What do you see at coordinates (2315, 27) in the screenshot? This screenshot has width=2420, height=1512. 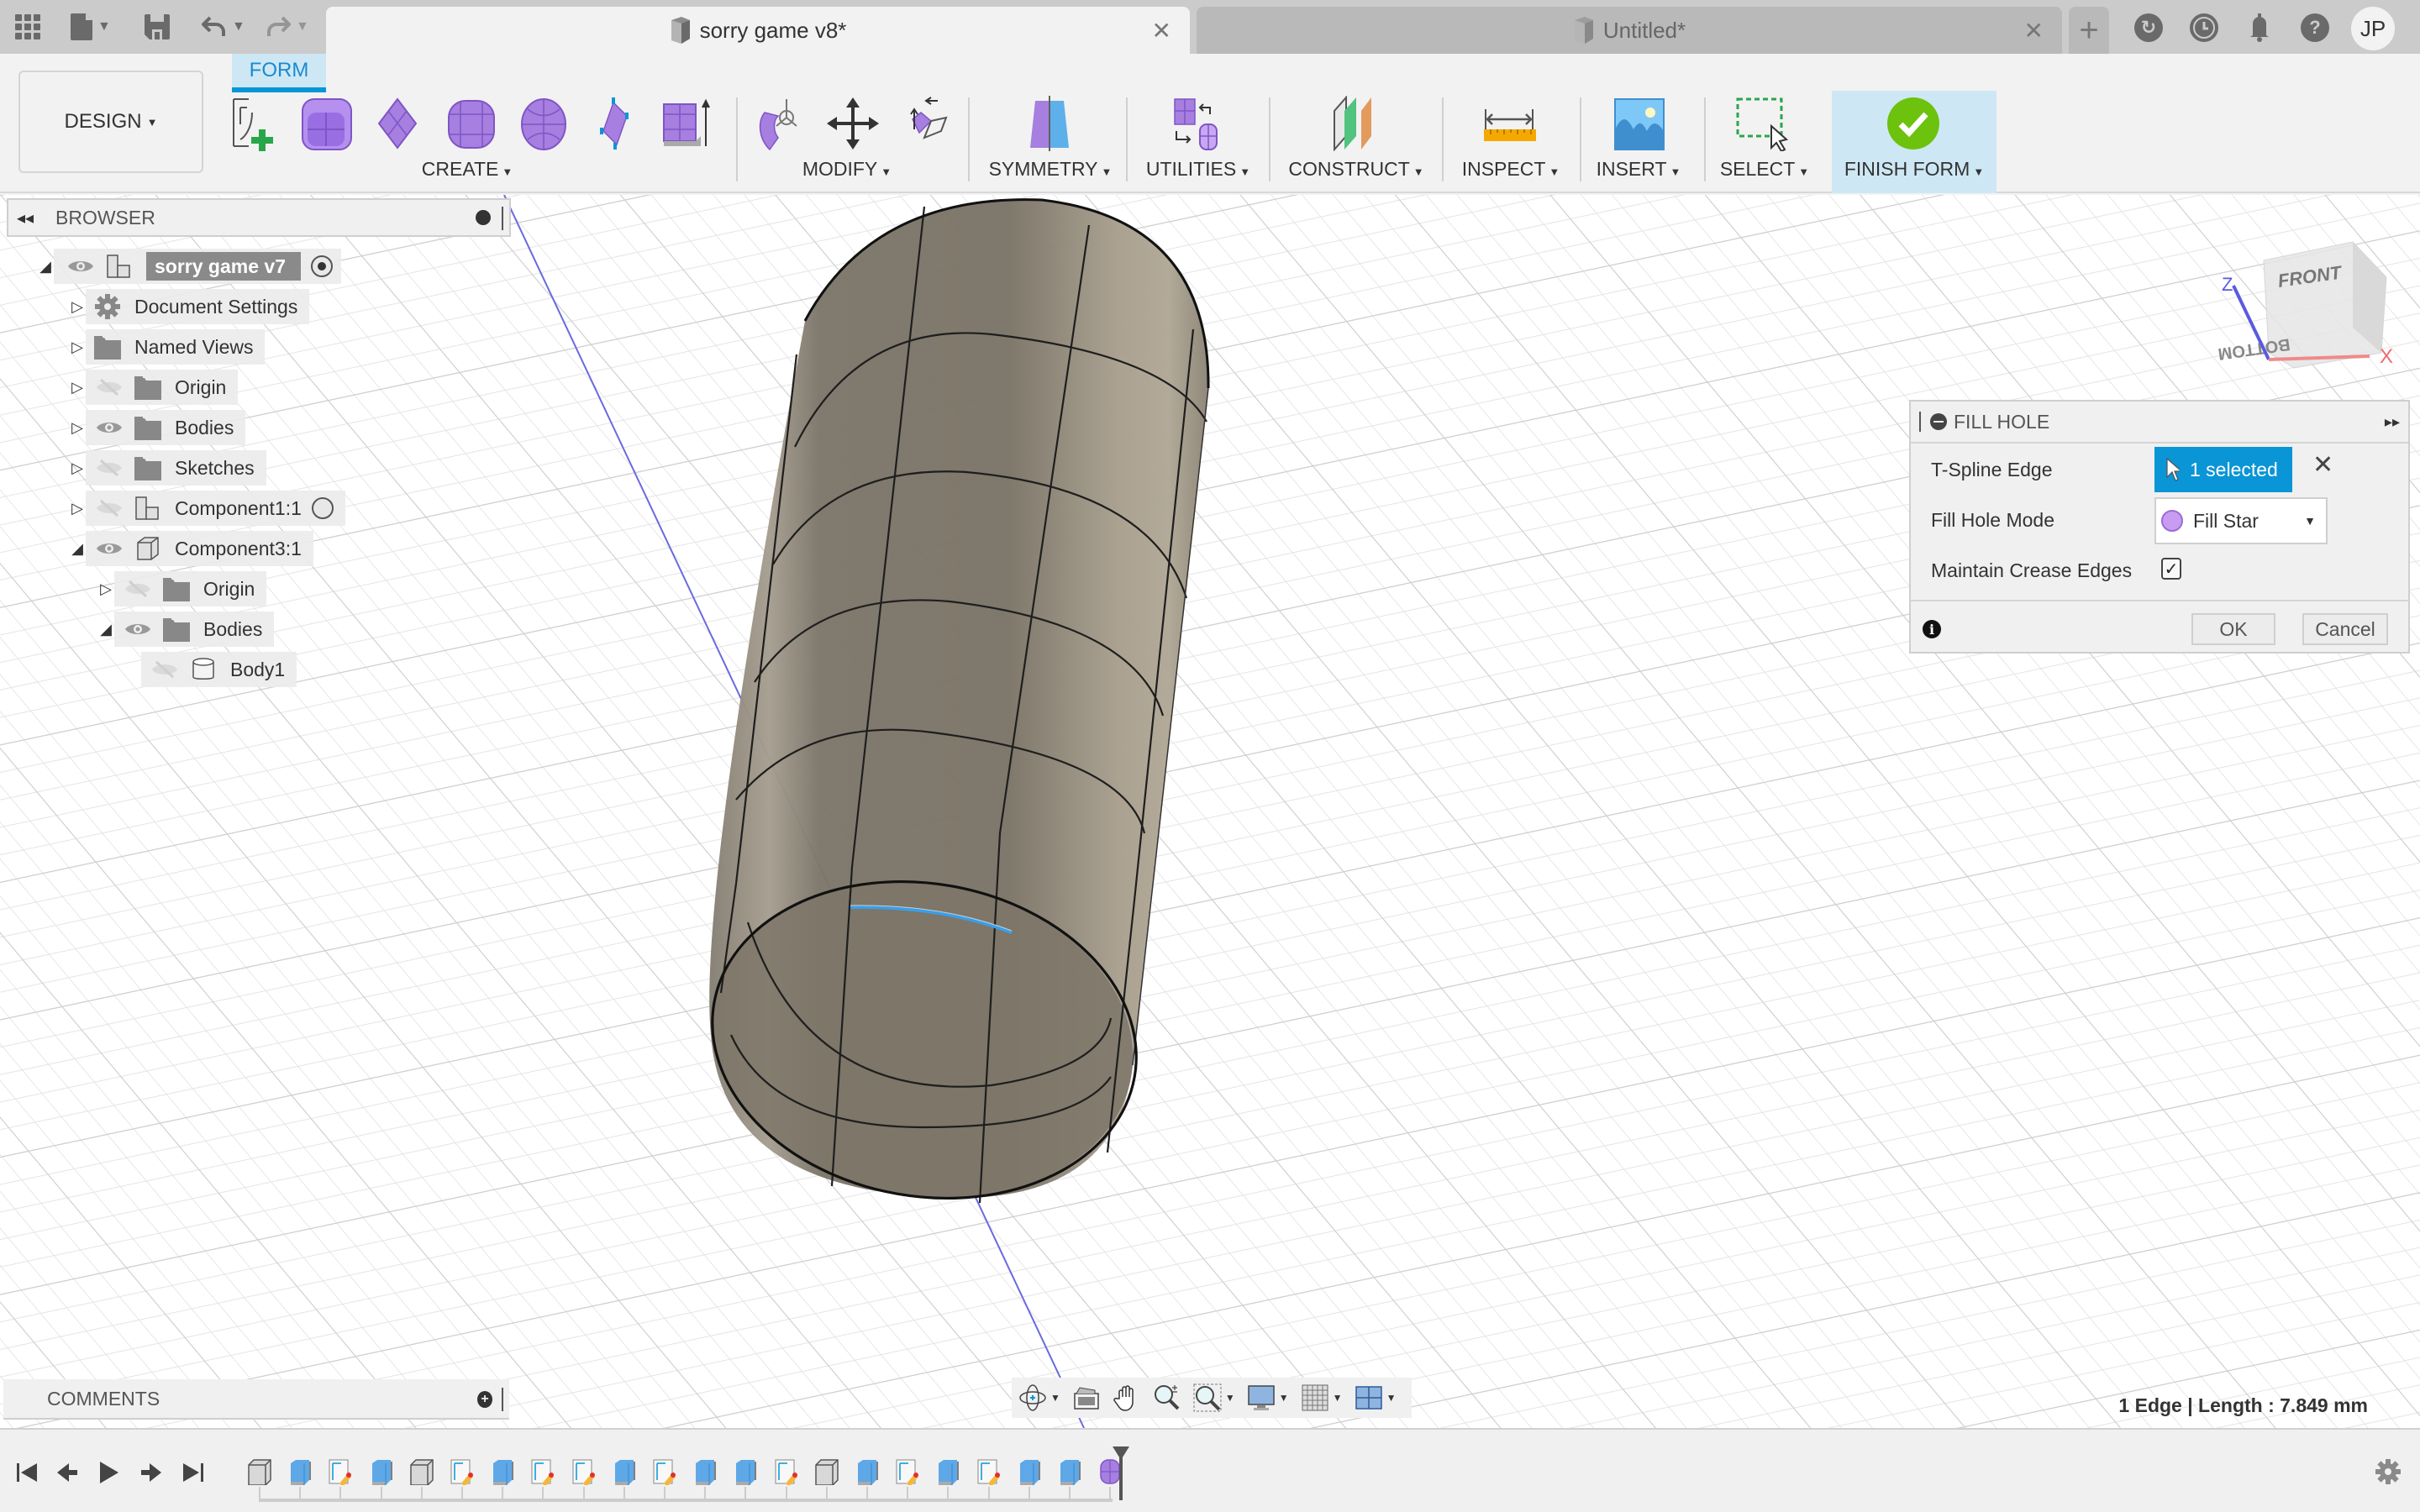 I see `help-button: ?` at bounding box center [2315, 27].